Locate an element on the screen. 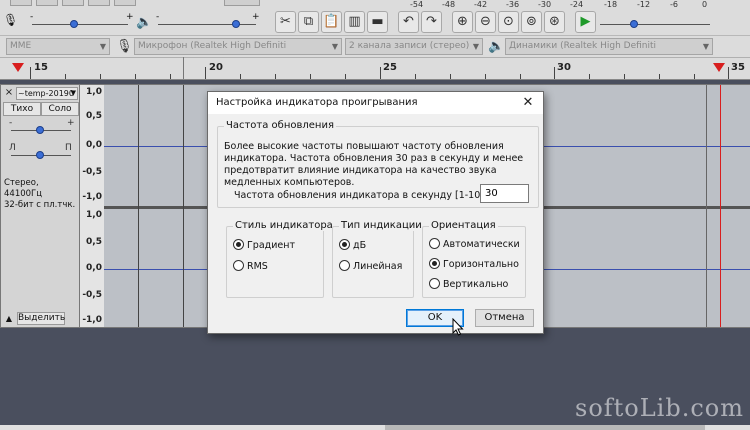 This screenshot has height=430, width=750. amplitude-label: 1,0 is located at coordinates (94, 92).